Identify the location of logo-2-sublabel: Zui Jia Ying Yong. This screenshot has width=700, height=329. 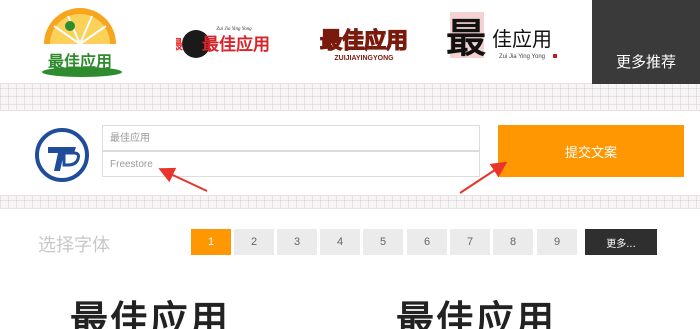
(234, 29).